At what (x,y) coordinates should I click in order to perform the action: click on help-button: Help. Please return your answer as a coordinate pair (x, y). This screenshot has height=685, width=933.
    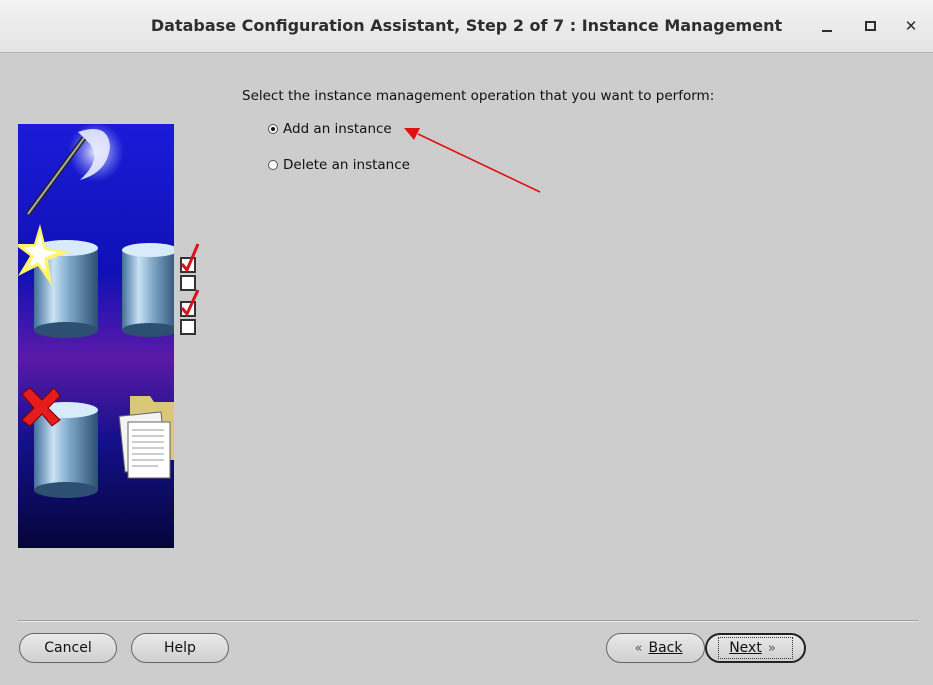
    Looking at the image, I should click on (180, 648).